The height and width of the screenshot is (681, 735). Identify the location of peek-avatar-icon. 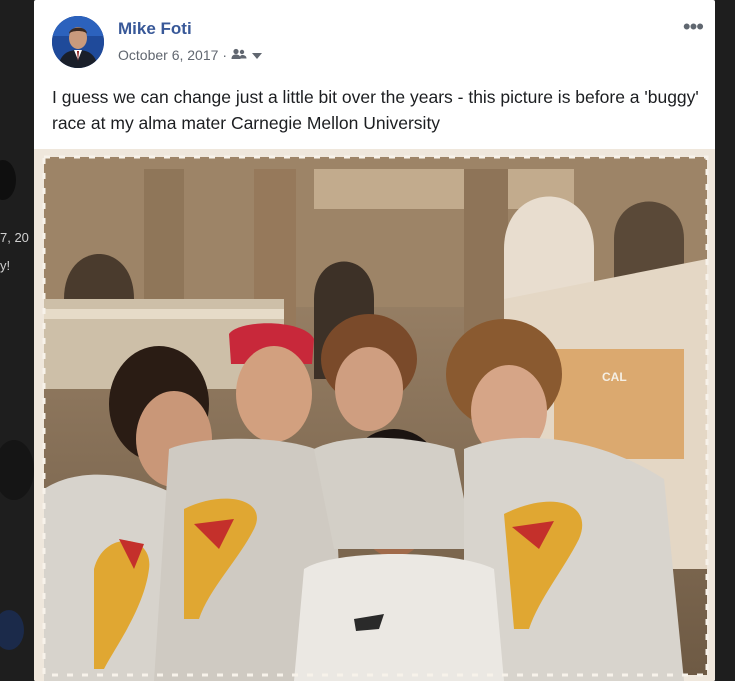
(8, 180).